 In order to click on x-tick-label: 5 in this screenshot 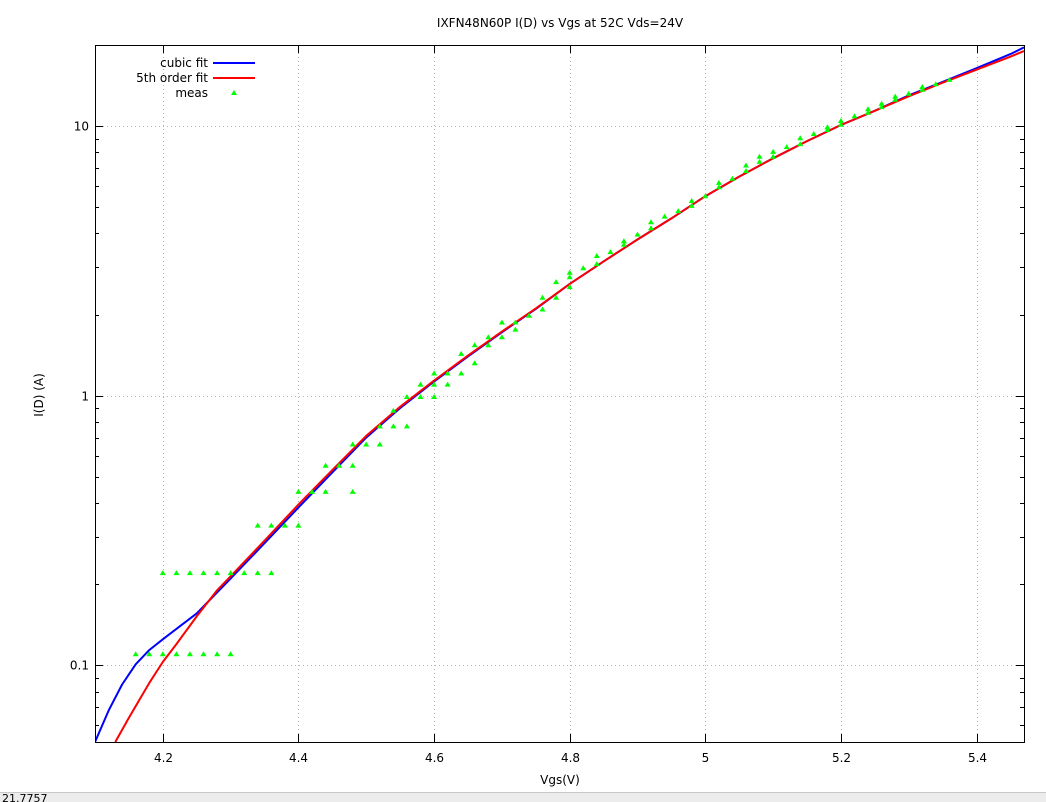, I will do `click(706, 758)`.